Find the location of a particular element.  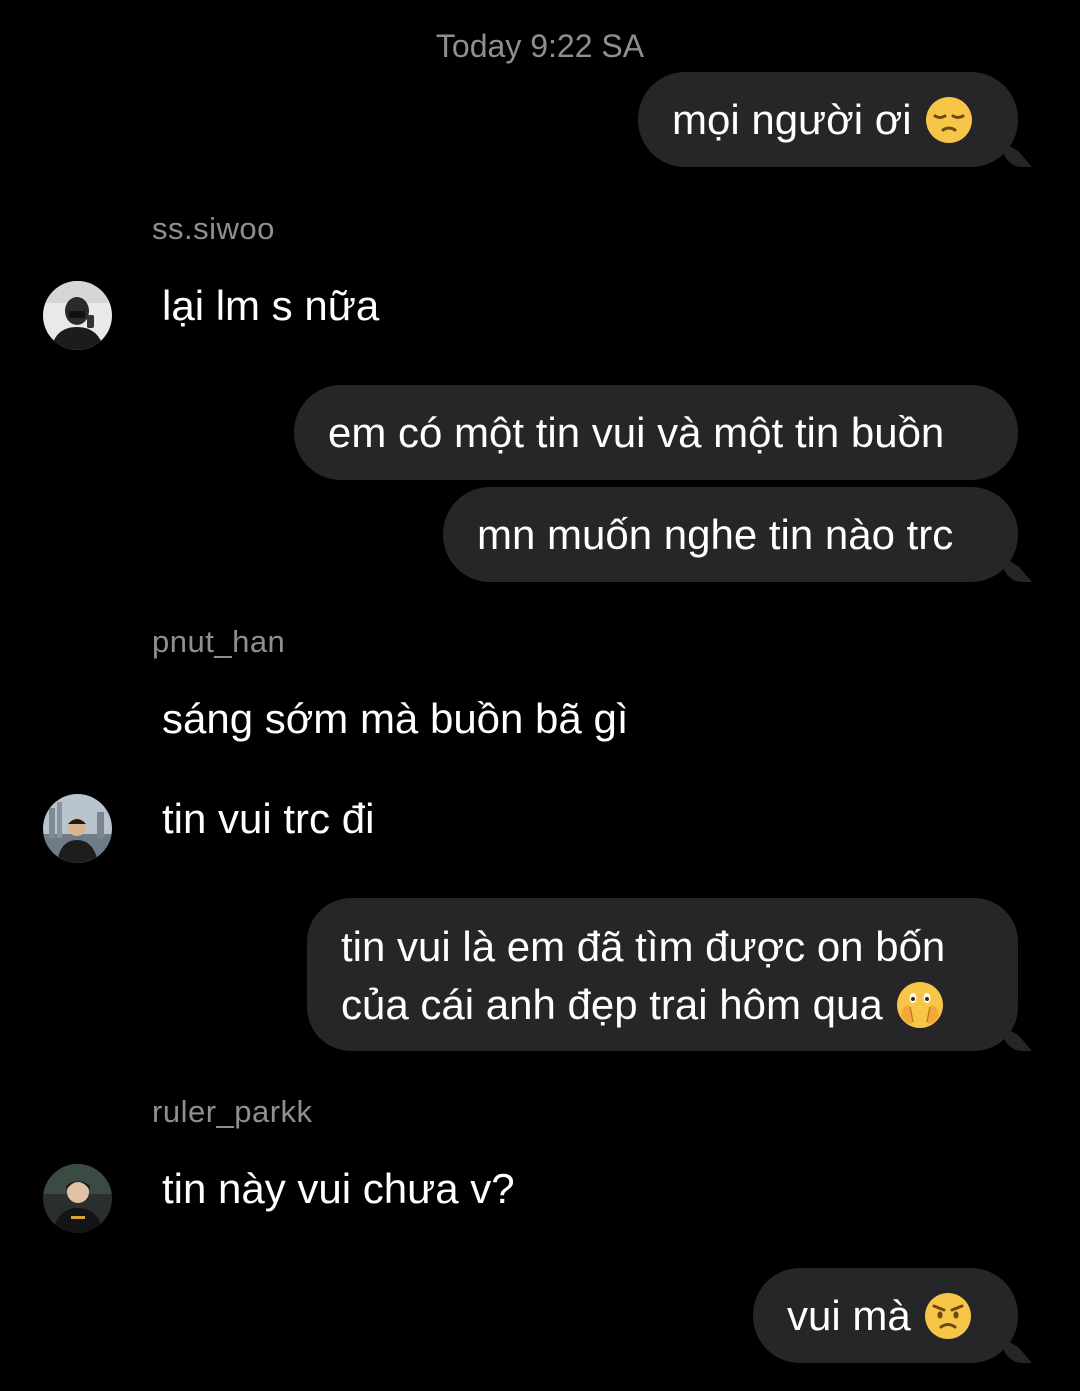

pensive-face-icon is located at coordinates (949, 120).